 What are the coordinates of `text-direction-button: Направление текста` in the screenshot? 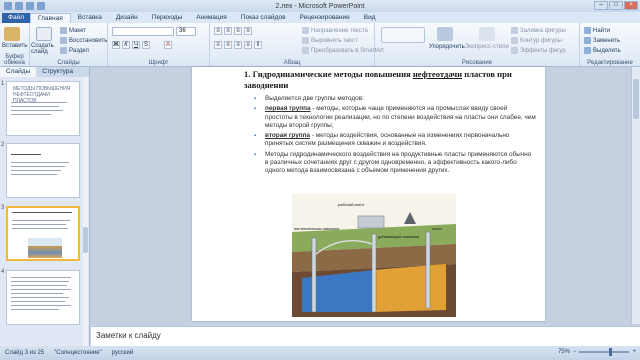 It's located at (335, 30).